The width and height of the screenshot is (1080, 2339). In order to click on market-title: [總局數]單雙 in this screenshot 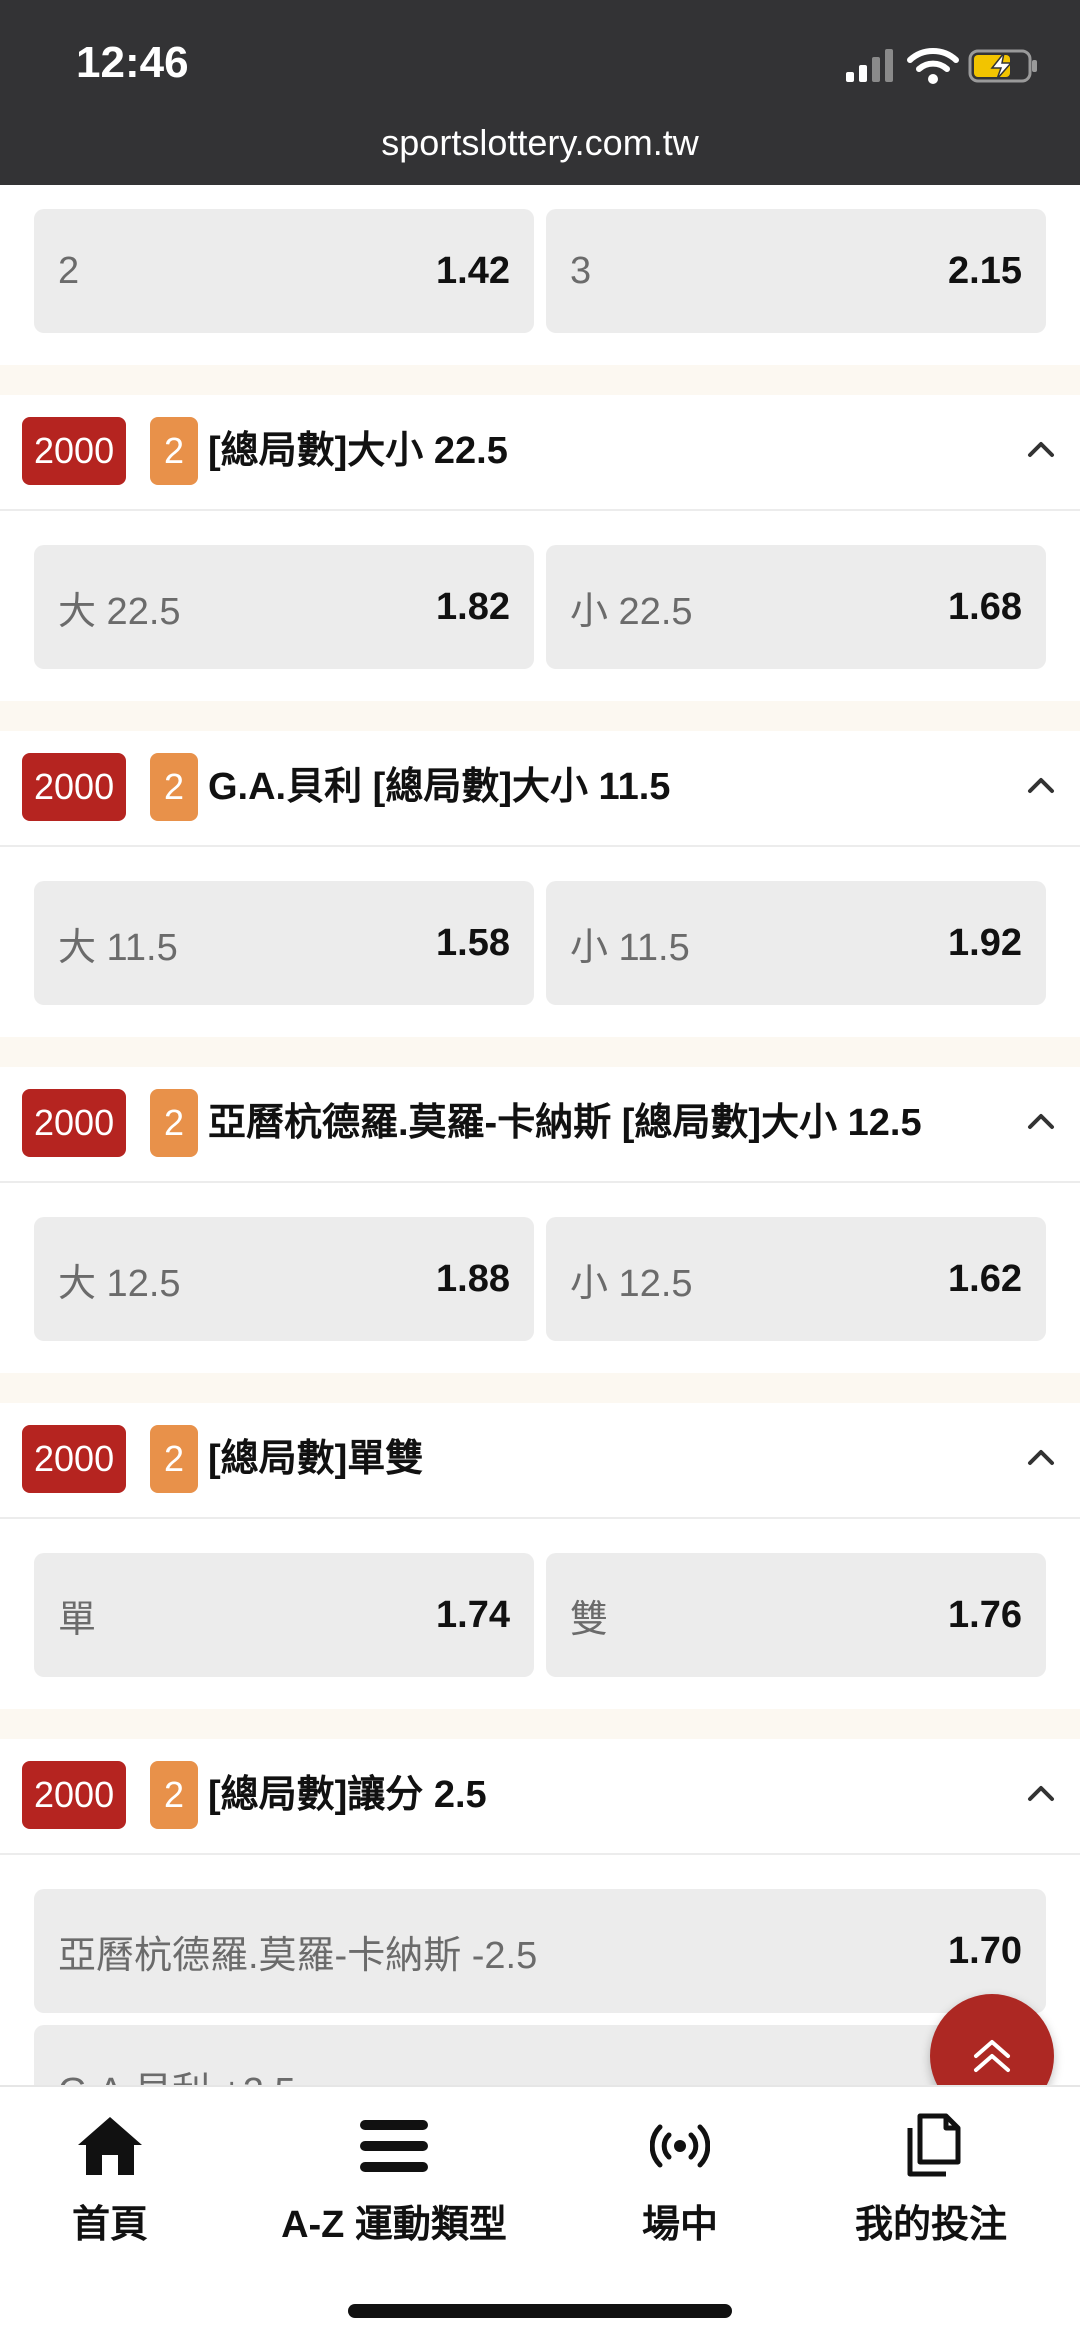, I will do `click(316, 1459)`.